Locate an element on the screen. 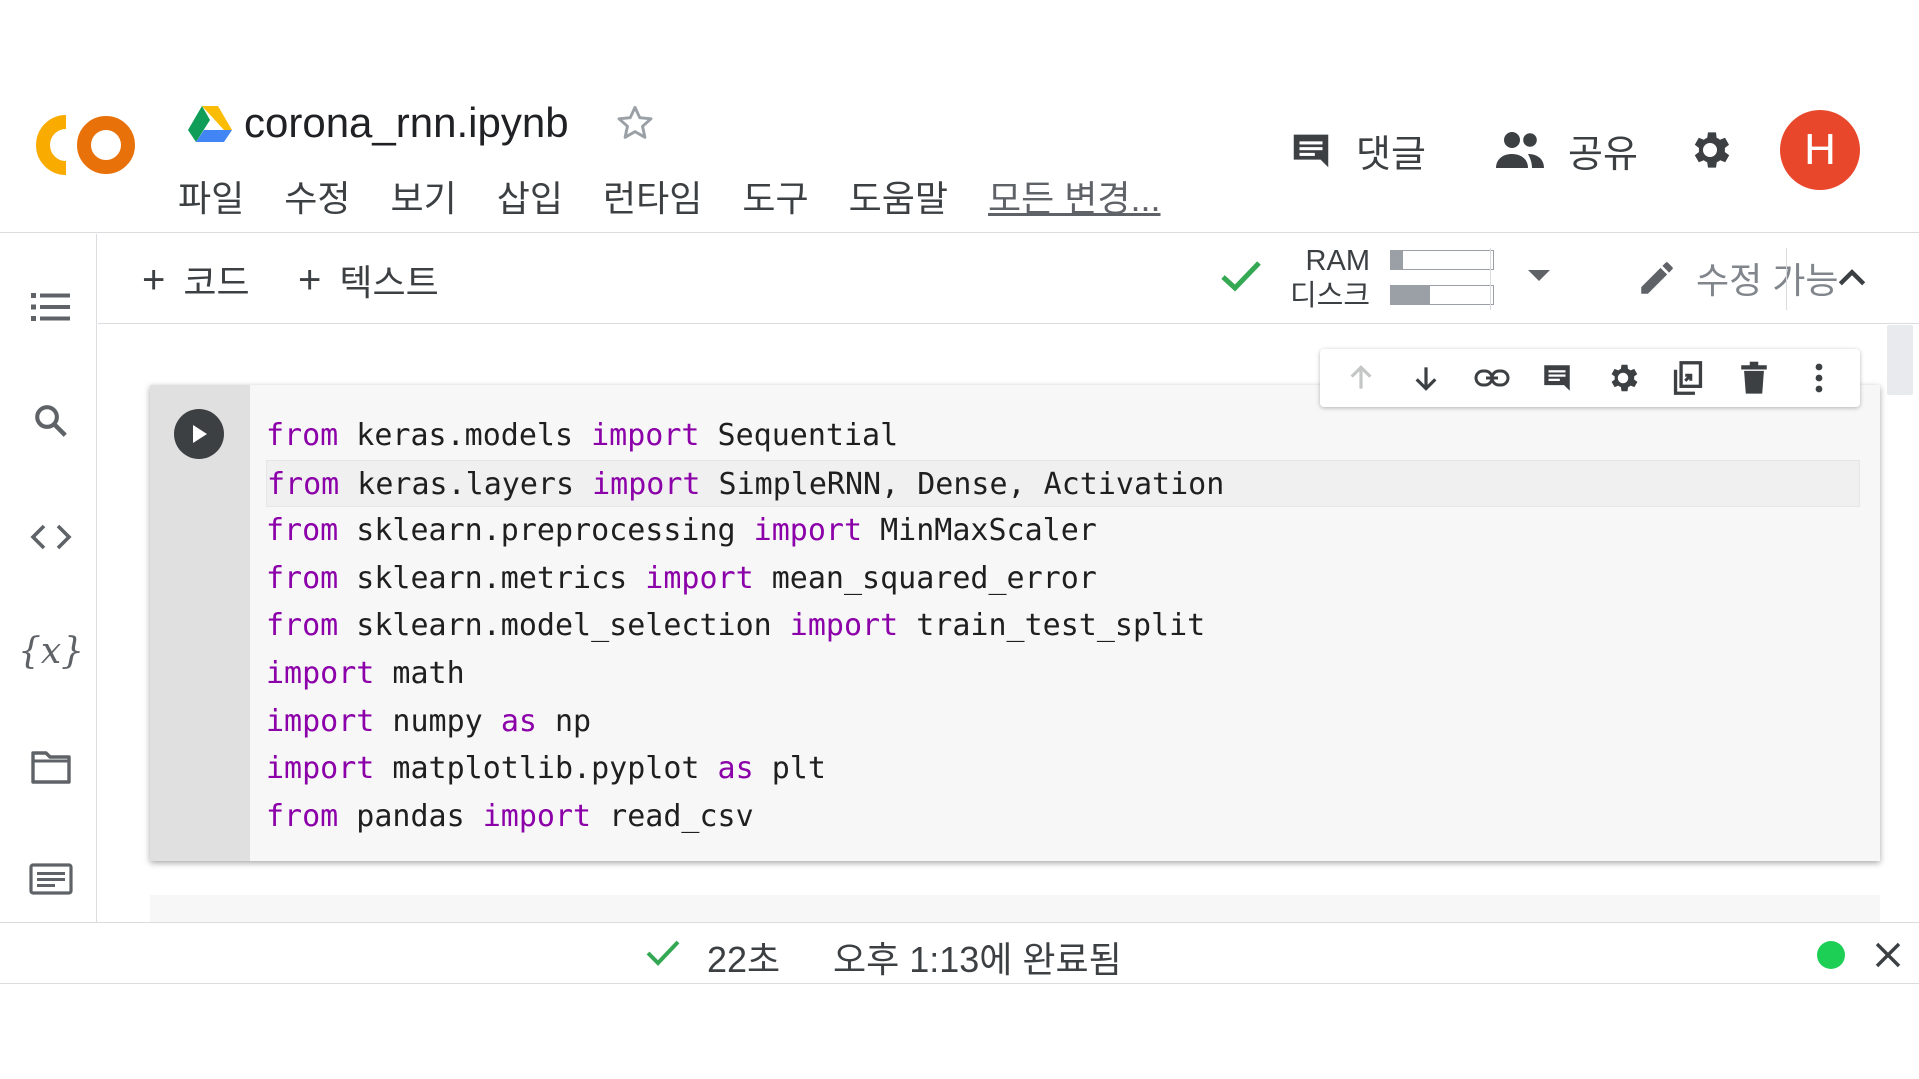 This screenshot has height=1079, width=1919. add-code-label: 코드 is located at coordinates (216, 282).